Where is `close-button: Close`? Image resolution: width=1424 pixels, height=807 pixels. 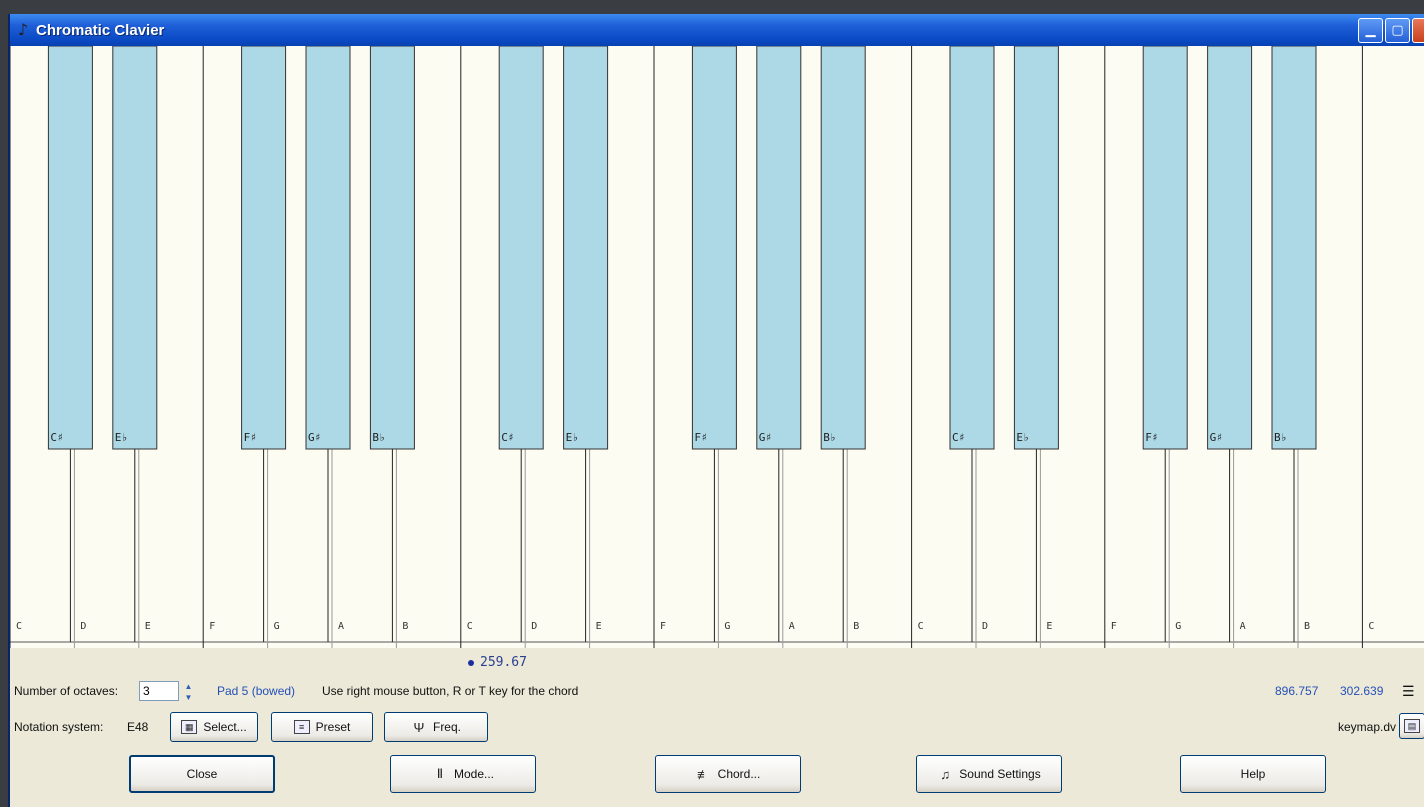
close-button: Close is located at coordinates (202, 774).